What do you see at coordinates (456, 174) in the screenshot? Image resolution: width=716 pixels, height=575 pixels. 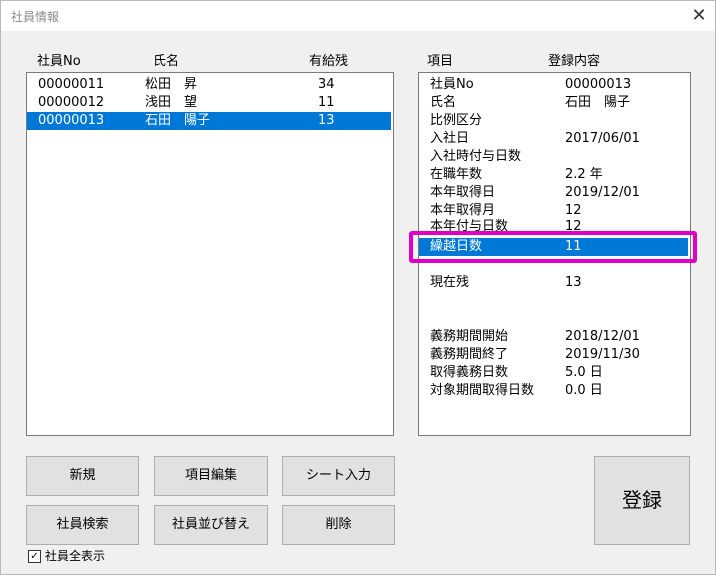 I see `detail-label: 在職年数` at bounding box center [456, 174].